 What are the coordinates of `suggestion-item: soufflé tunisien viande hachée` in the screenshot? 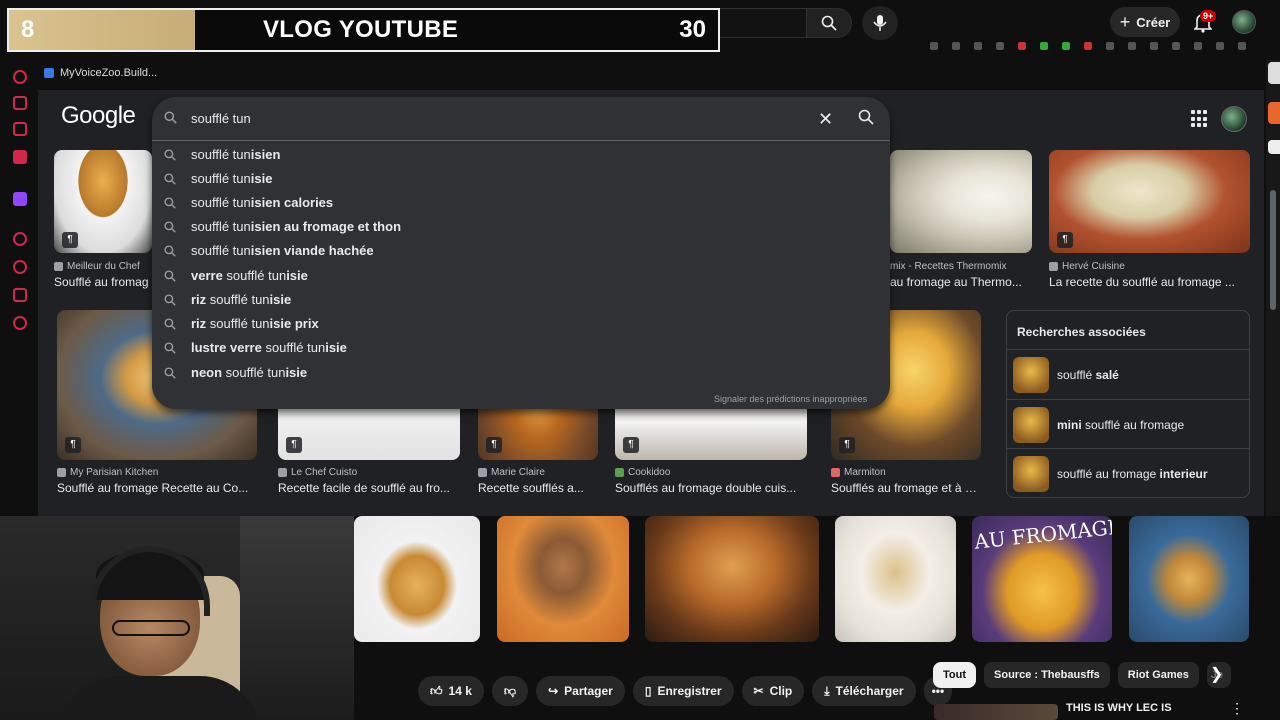 It's located at (521, 251).